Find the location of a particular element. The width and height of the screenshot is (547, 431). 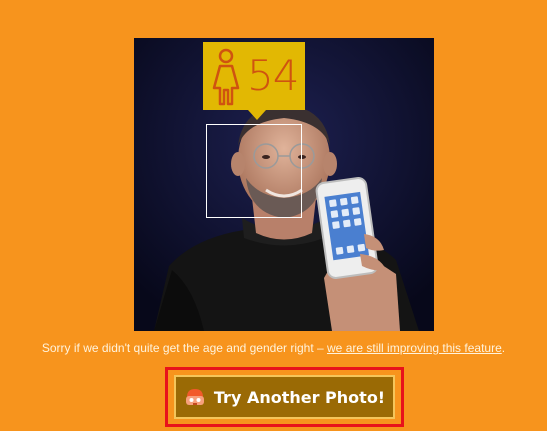

age-gender-badge: 54 is located at coordinates (254, 81).